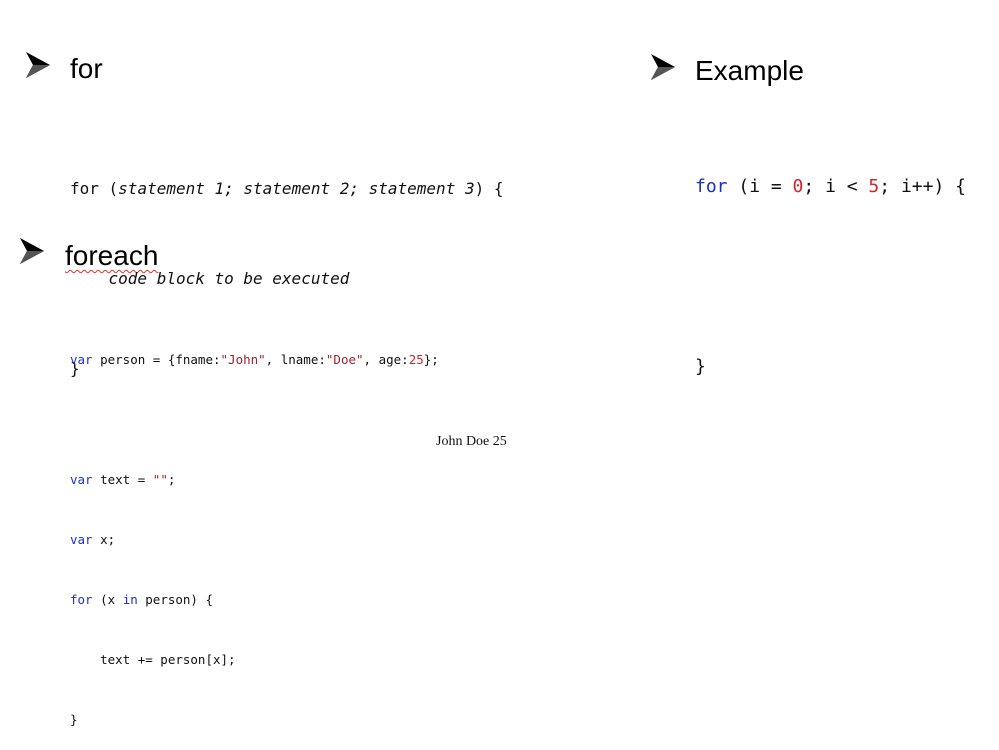  Describe the element at coordinates (830, 186) in the screenshot. I see `example-line: for (i = 0; i < 5; i++) {` at that location.